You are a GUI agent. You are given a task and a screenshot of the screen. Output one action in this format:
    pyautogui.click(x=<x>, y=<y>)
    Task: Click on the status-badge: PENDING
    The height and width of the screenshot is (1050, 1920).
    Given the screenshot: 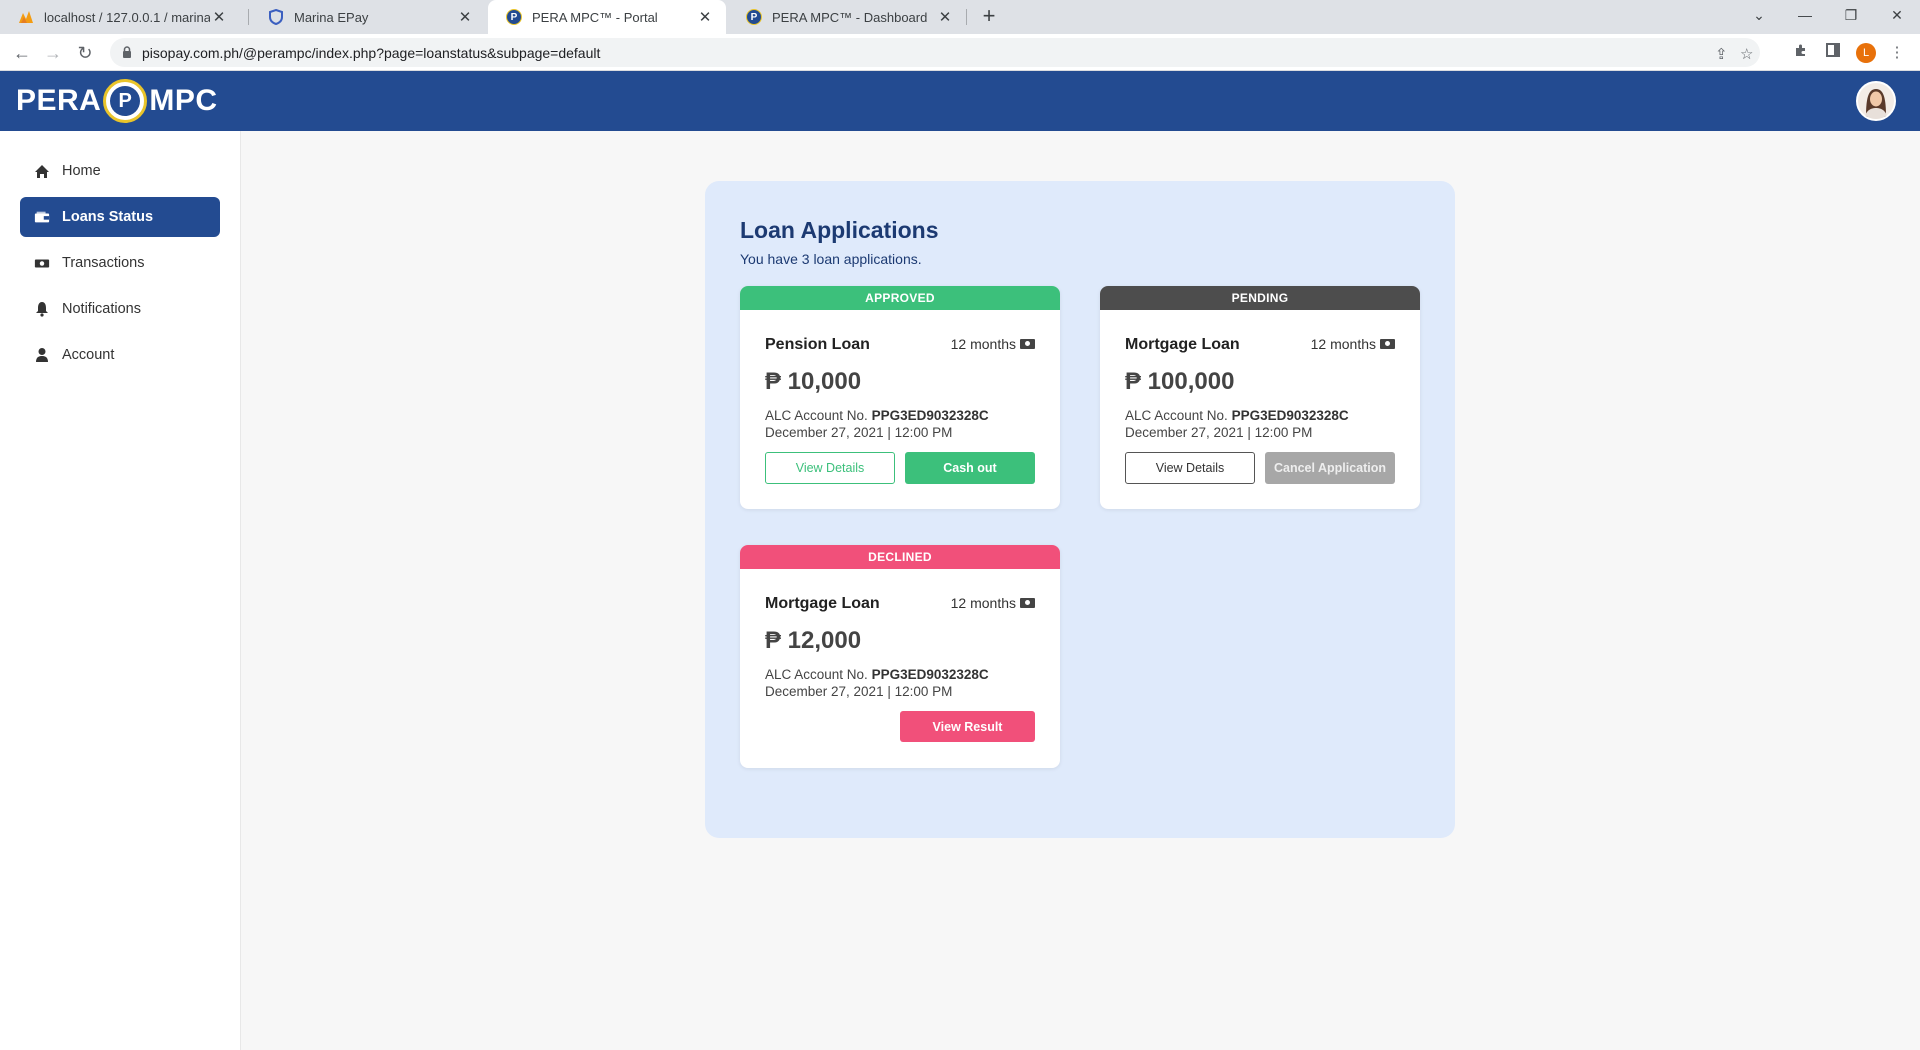 What is the action you would take?
    pyautogui.click(x=1260, y=298)
    